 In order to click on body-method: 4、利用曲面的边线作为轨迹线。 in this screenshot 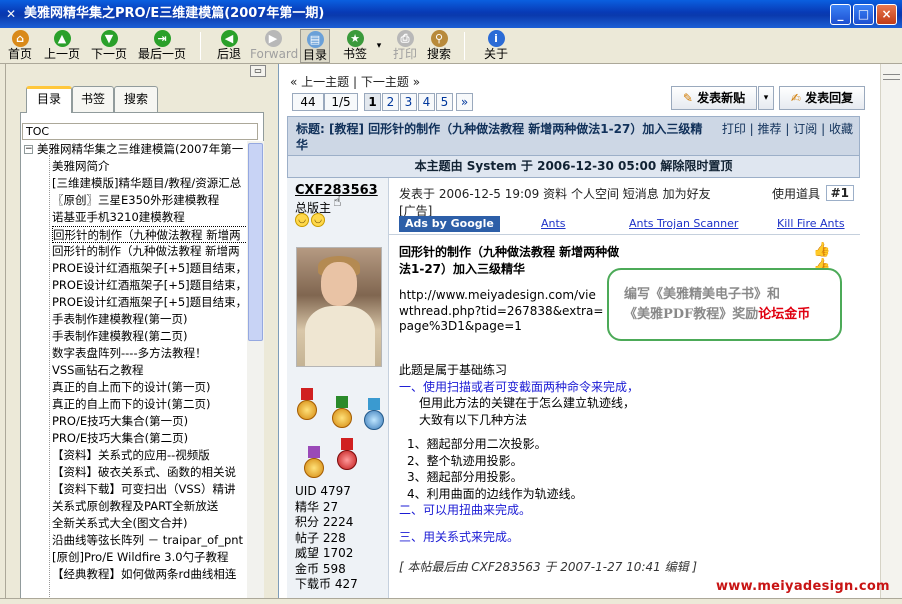, I will do `click(495, 493)`.